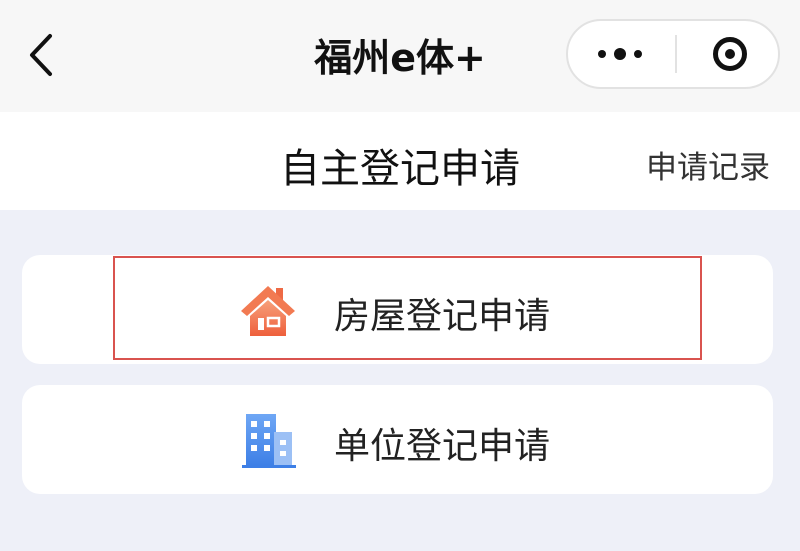 This screenshot has height=551, width=800. What do you see at coordinates (269, 441) in the screenshot?
I see `building-icon` at bounding box center [269, 441].